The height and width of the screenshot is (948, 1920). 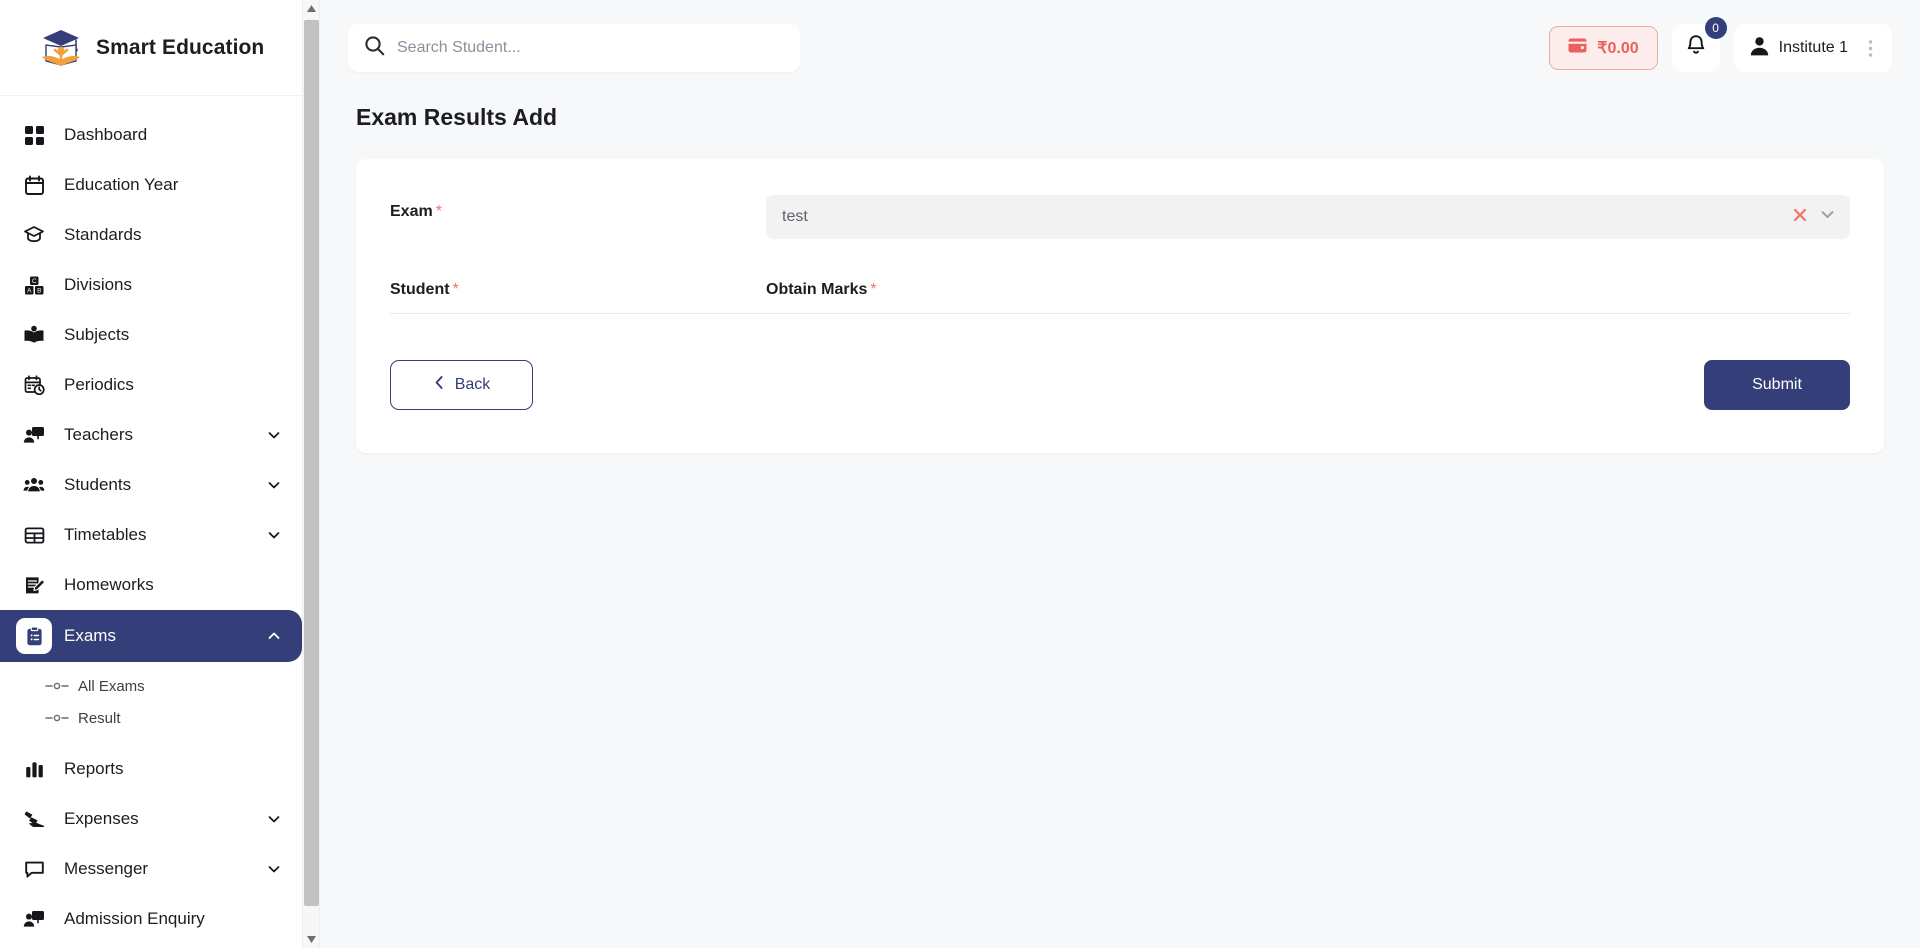 I want to click on exam-label-text: Exam, so click(x=411, y=211).